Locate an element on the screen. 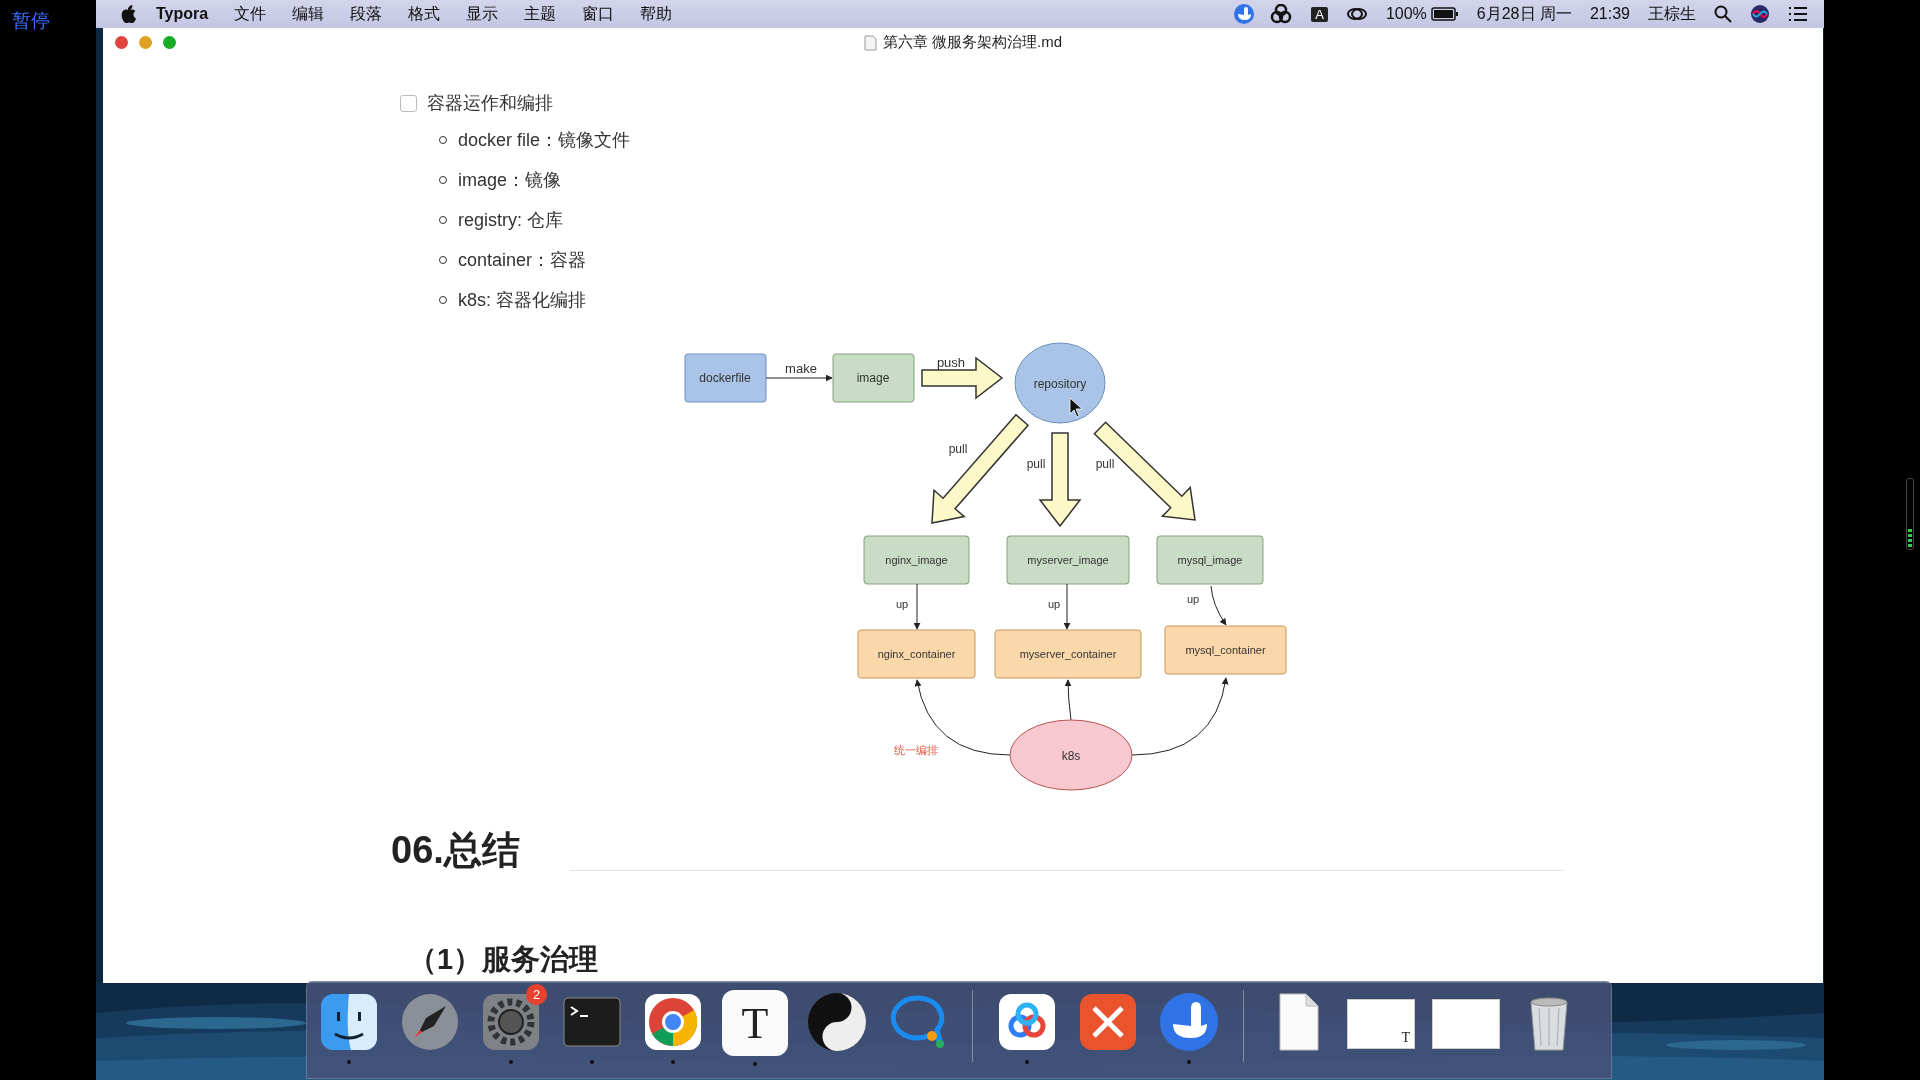 This screenshot has width=1920, height=1080. menu-item: 帮助 is located at coordinates (656, 14).